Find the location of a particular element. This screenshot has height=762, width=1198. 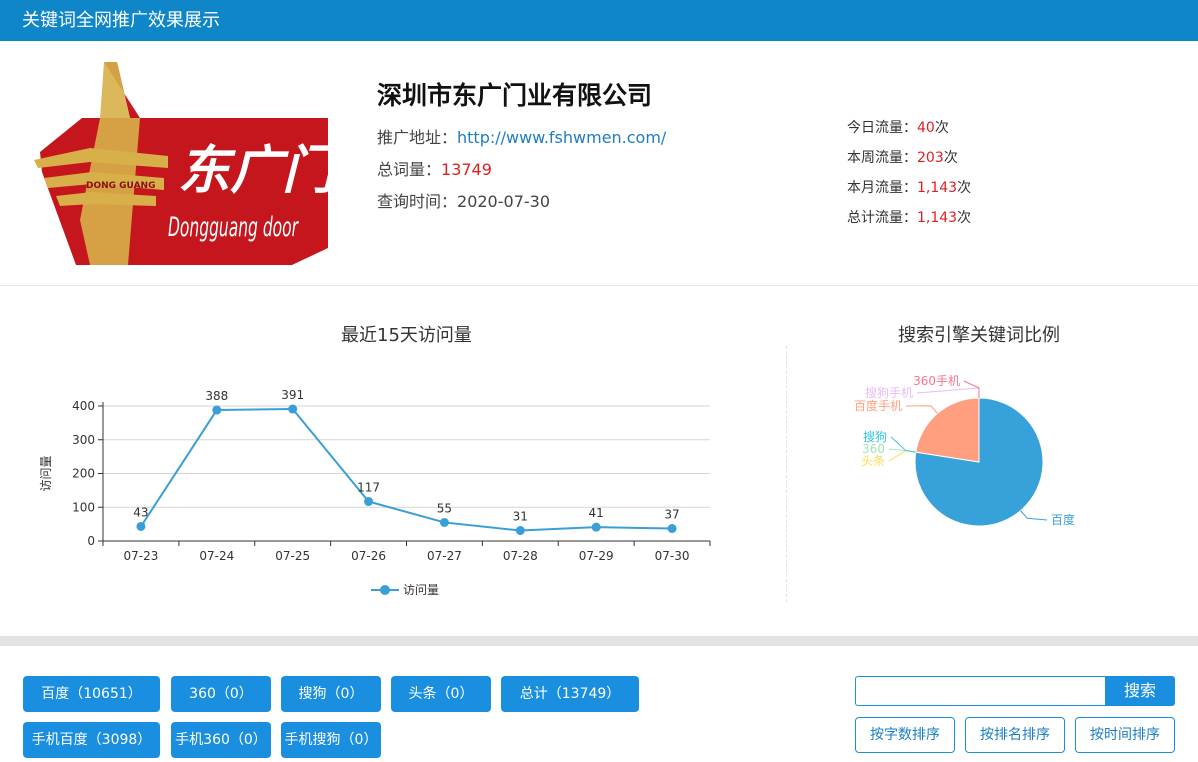

sort-by-rank-button: 按排名排序 is located at coordinates (1015, 735).